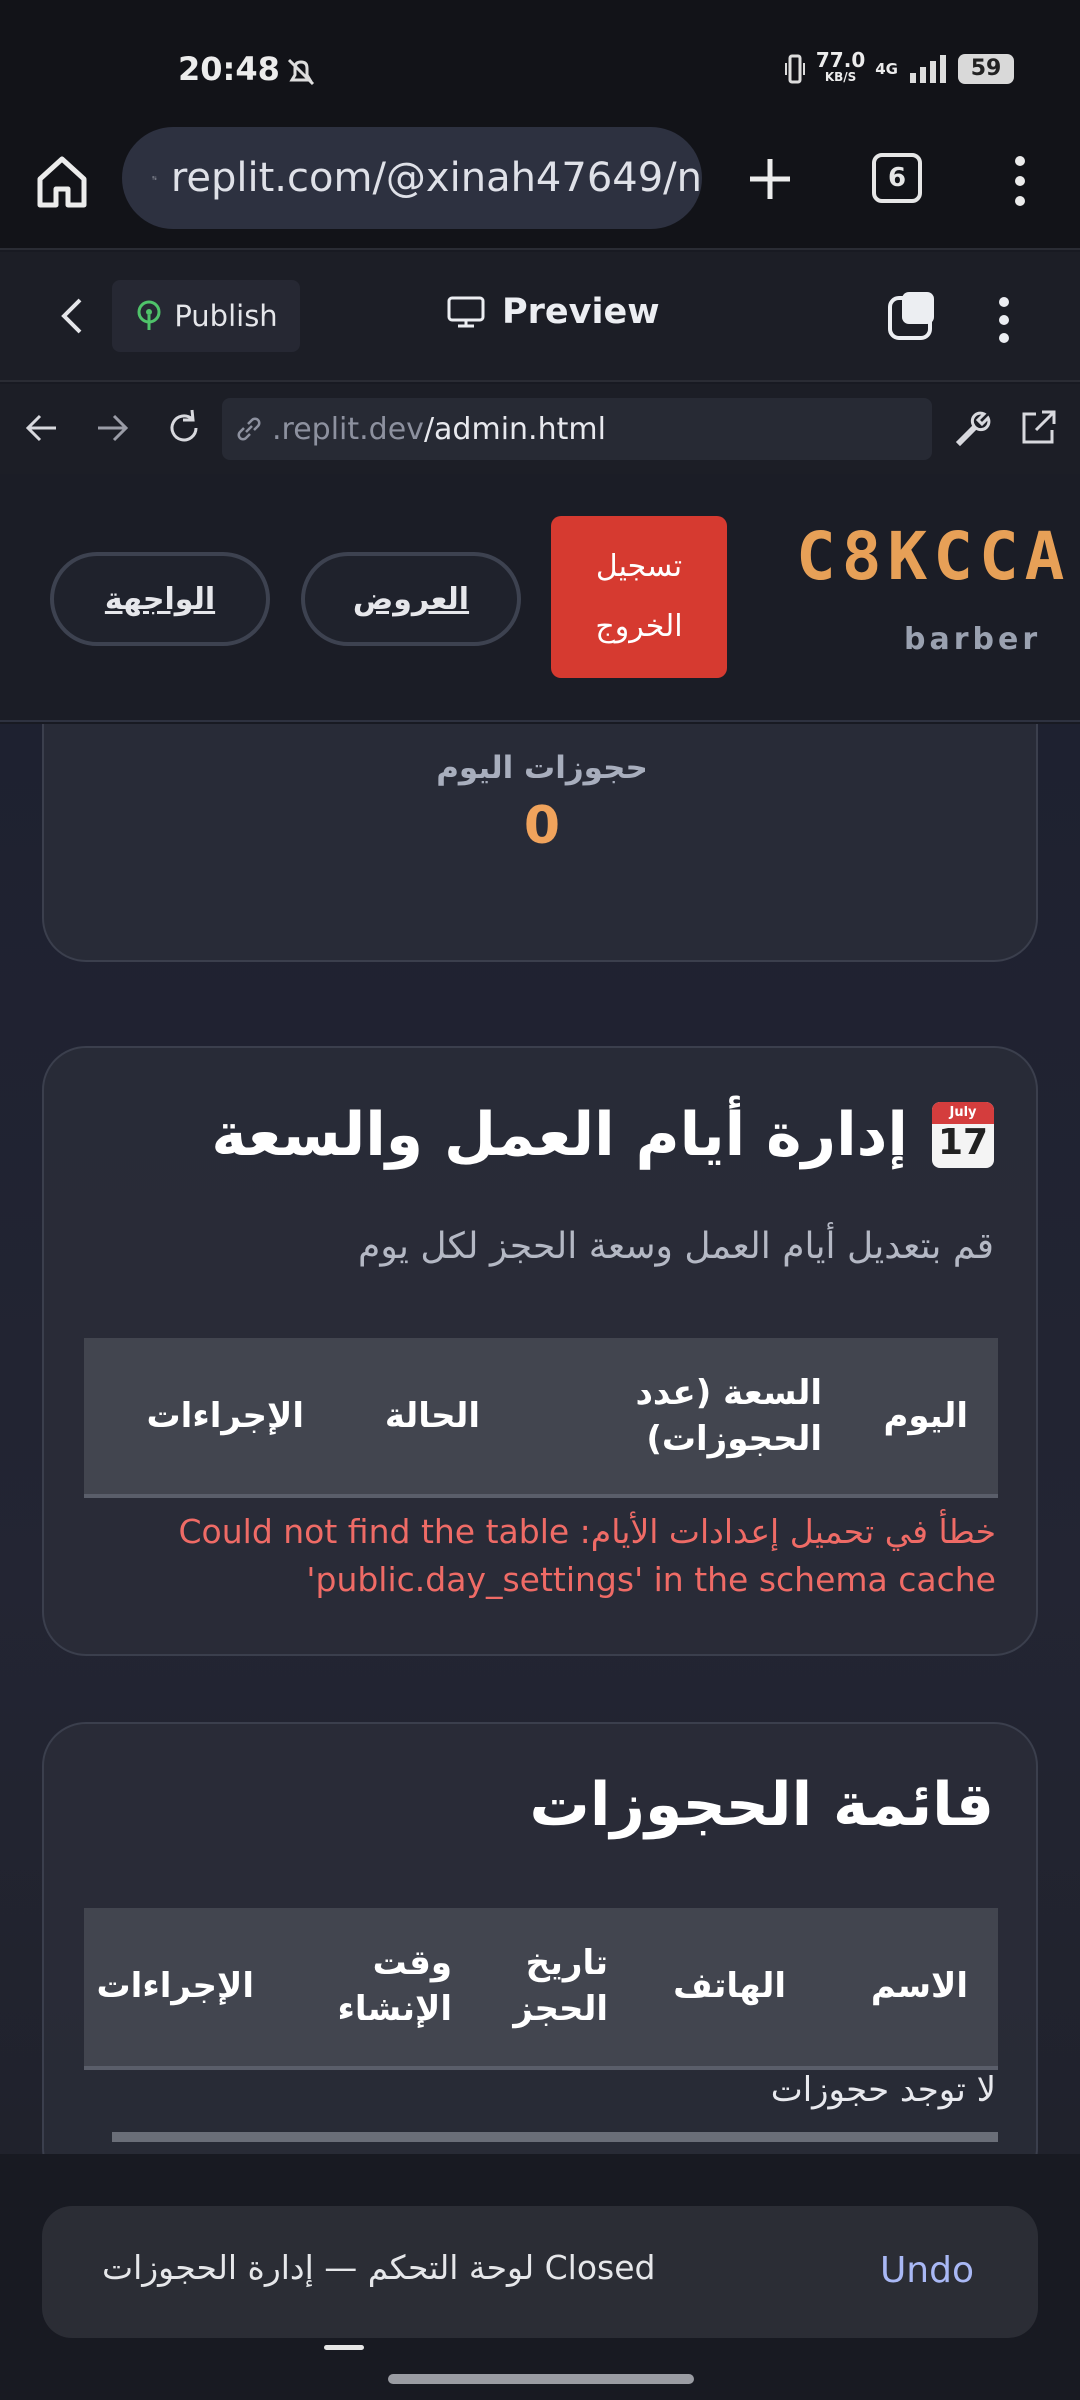 The width and height of the screenshot is (1080, 2400). I want to click on network-speed: 77.0 KB/S, so click(840, 66).